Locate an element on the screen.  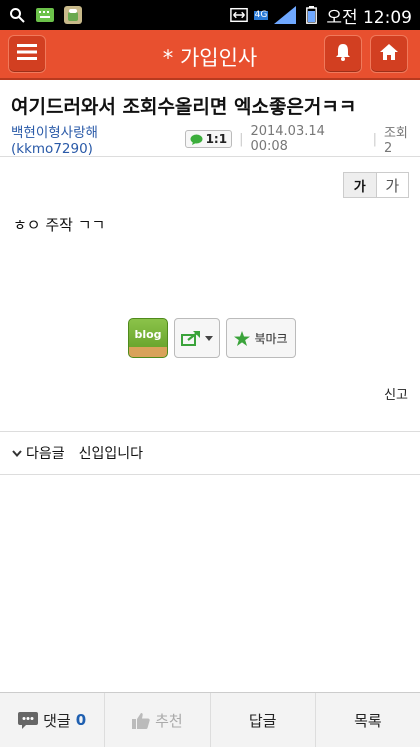
font-size-large-button: 가 is located at coordinates (393, 185).